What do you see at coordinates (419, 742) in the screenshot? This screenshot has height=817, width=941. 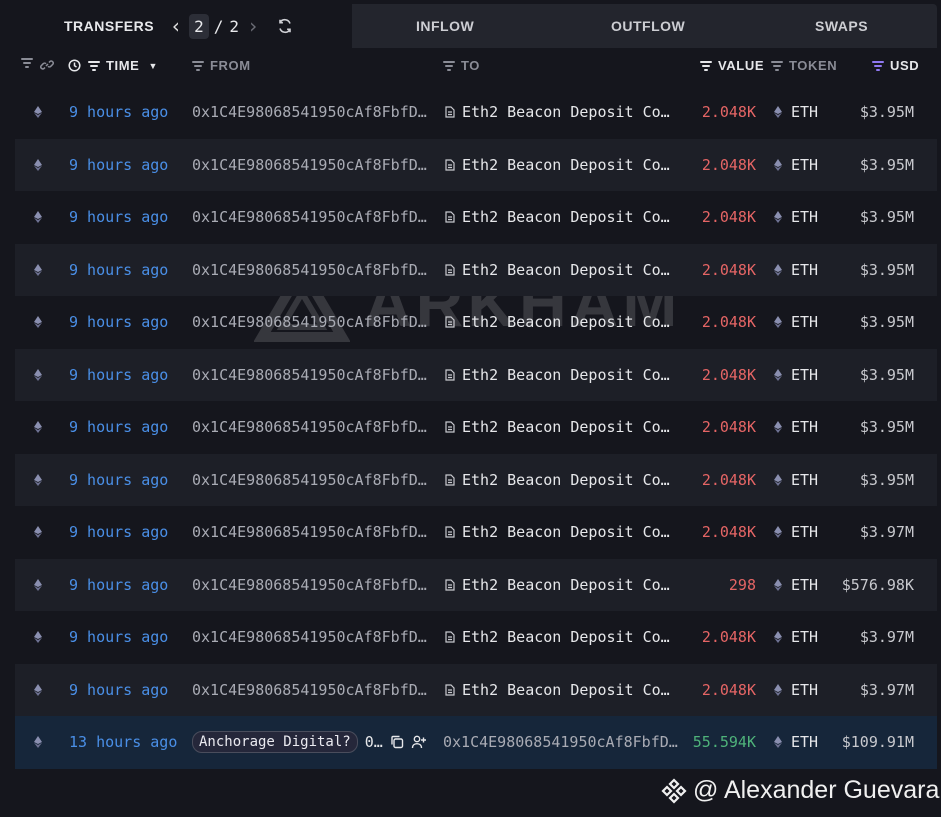 I see `add-user-icon` at bounding box center [419, 742].